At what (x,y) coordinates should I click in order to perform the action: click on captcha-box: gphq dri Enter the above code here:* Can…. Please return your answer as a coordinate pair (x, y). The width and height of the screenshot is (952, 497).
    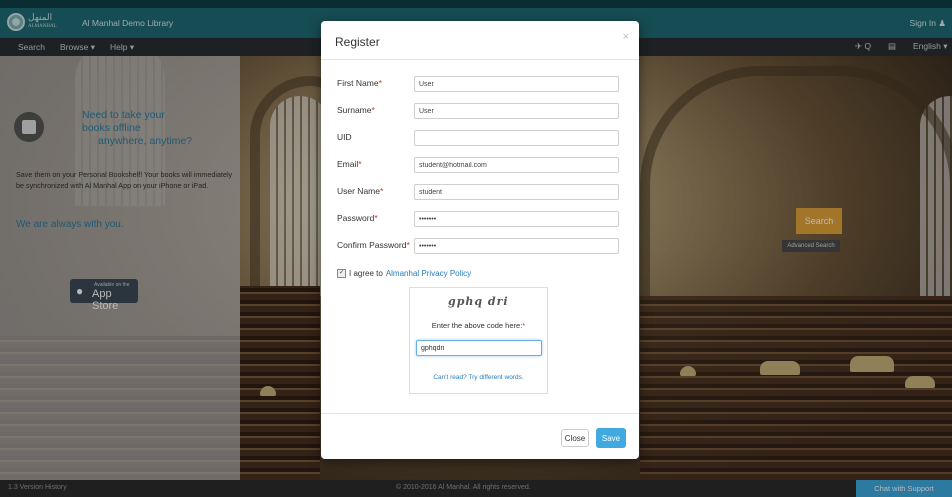
    Looking at the image, I should click on (478, 340).